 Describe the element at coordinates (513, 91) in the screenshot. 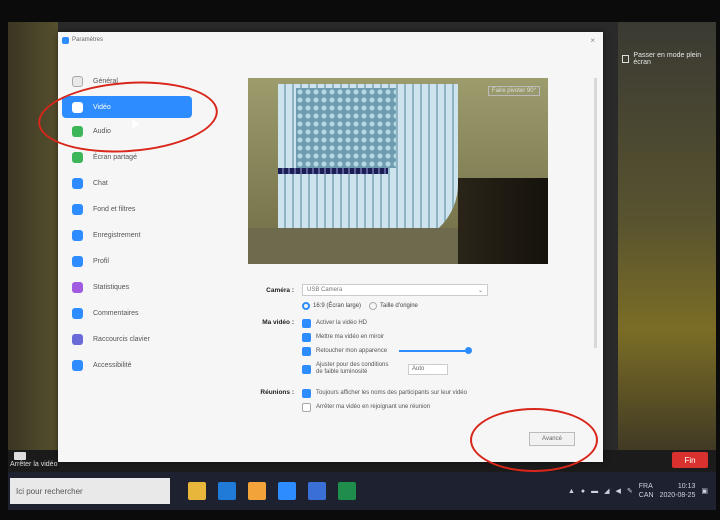

I see `rotate-camera-button: Faire pivoter 90°` at that location.